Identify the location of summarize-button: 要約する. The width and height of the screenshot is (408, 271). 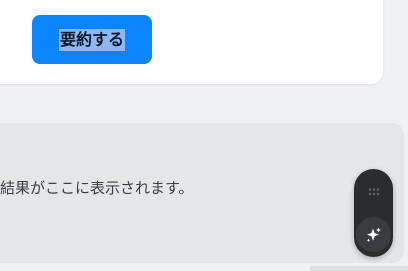
(92, 39).